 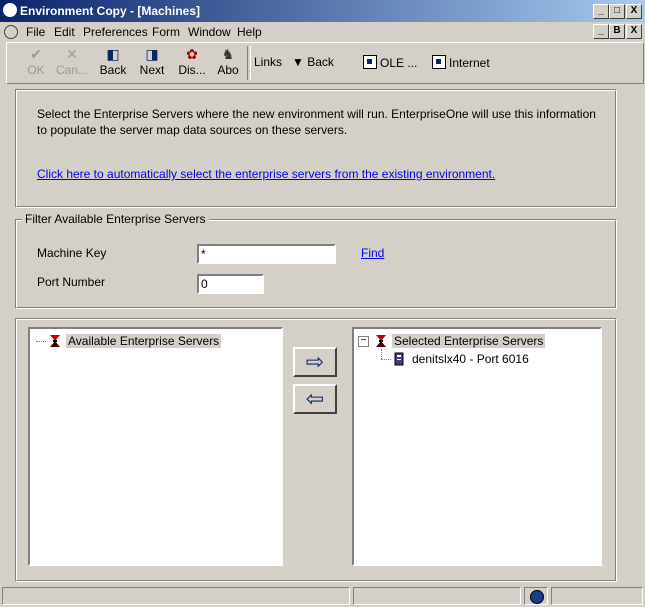 I want to click on document-icon, so click(x=11, y=32).